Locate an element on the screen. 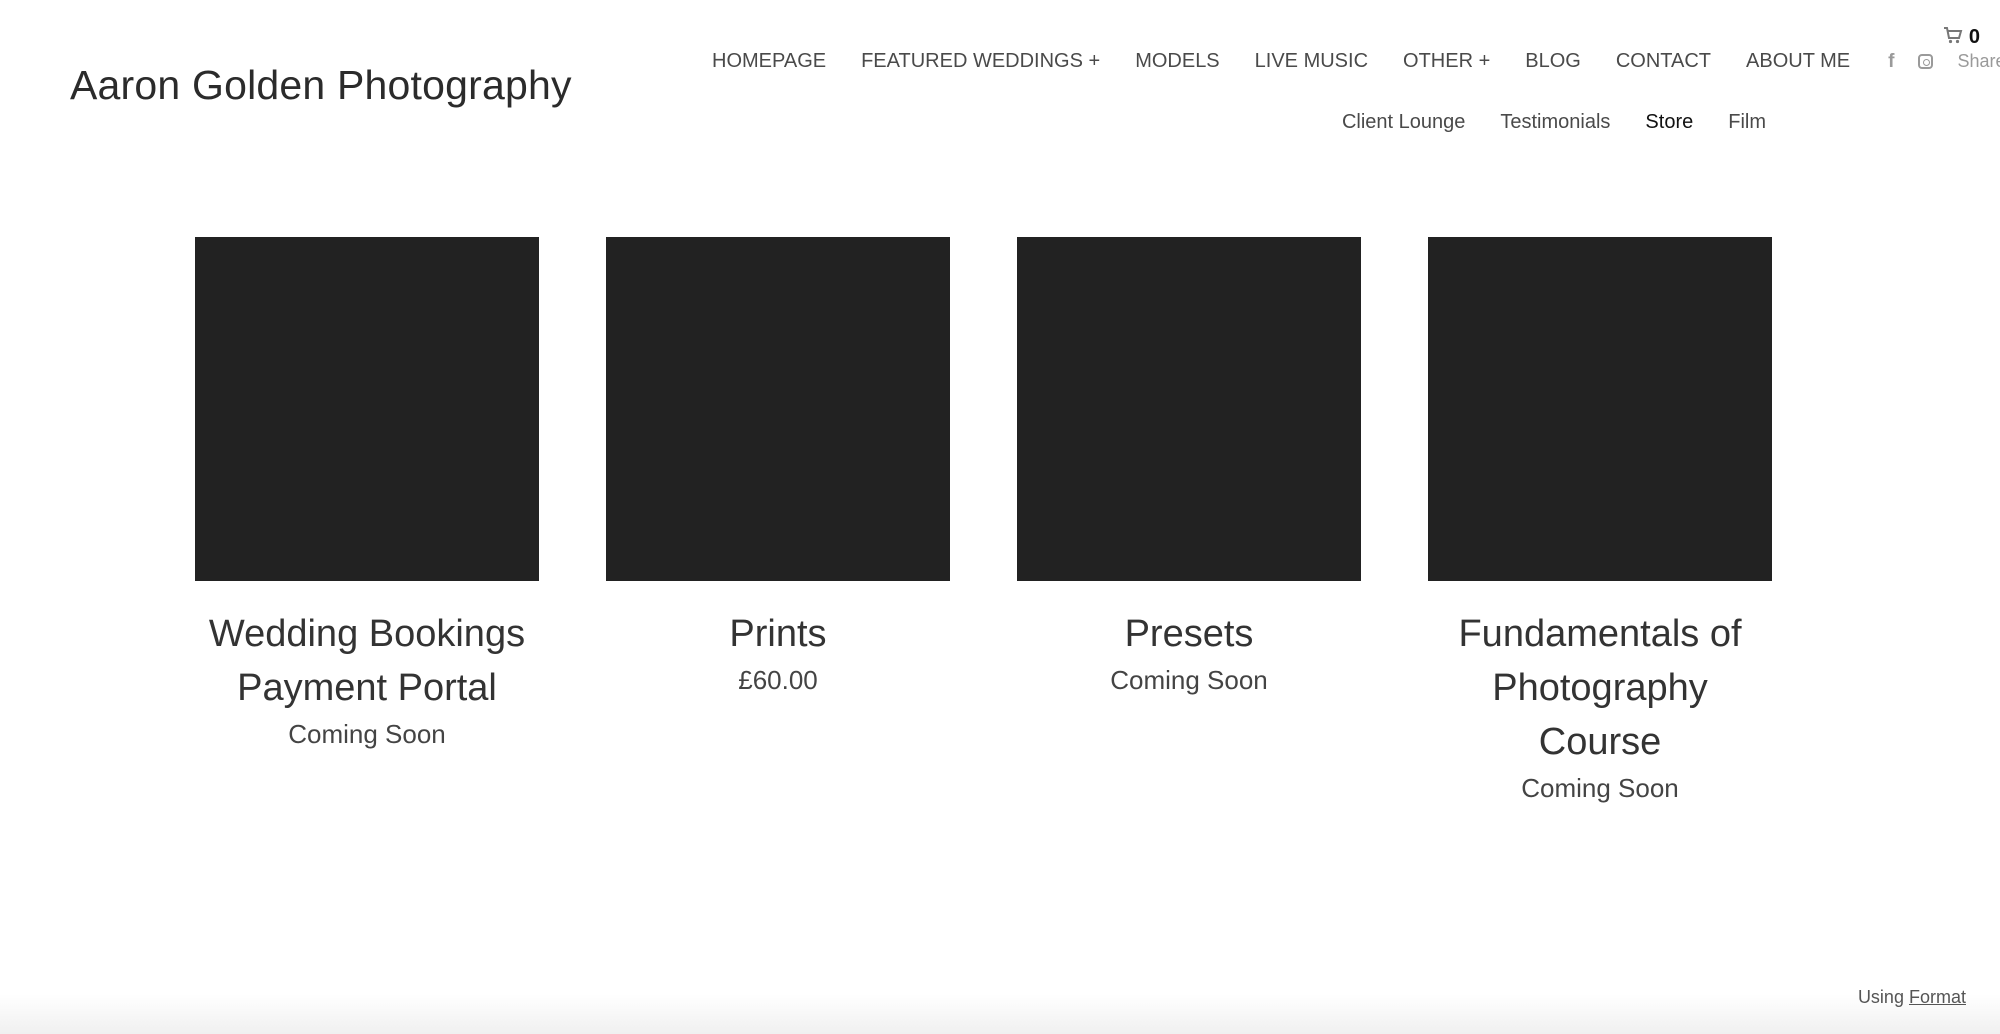 The image size is (2000, 1034). format-link: Format is located at coordinates (1937, 997).